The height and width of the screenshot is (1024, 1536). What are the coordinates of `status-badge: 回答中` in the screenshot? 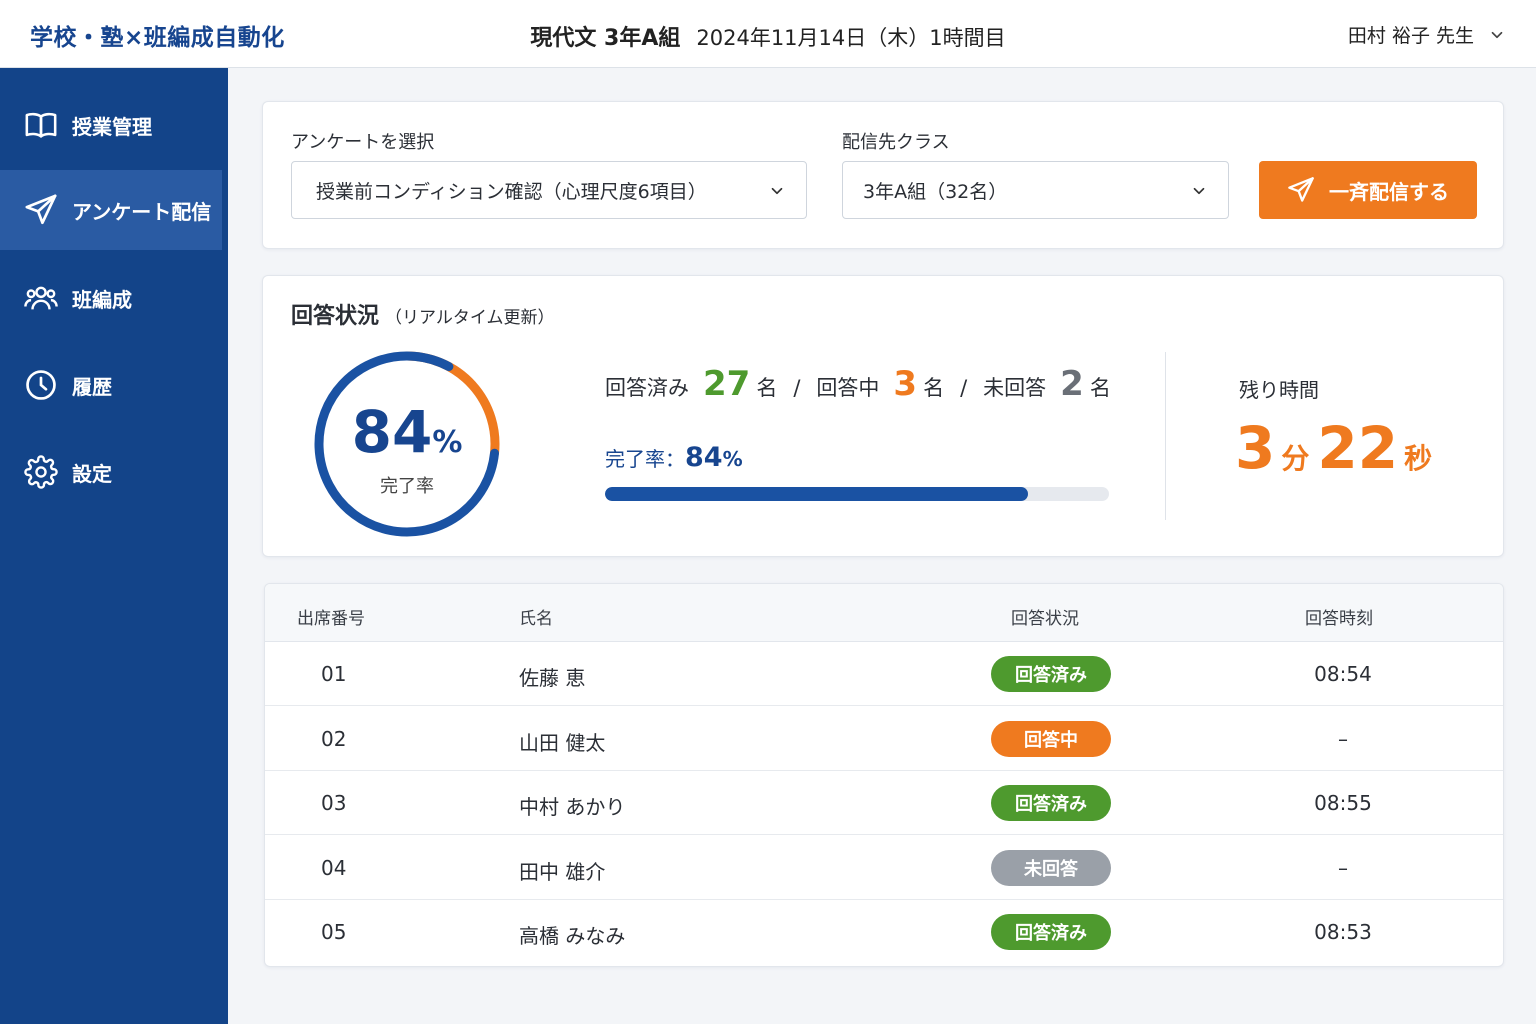 It's located at (1051, 738).